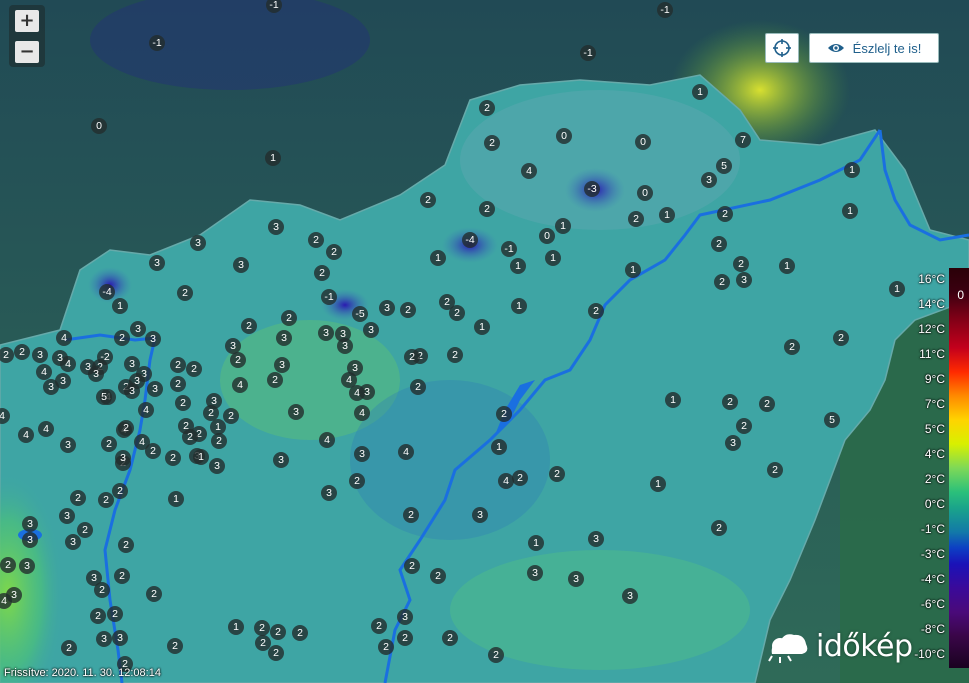  I want to click on locate-button, so click(782, 48).